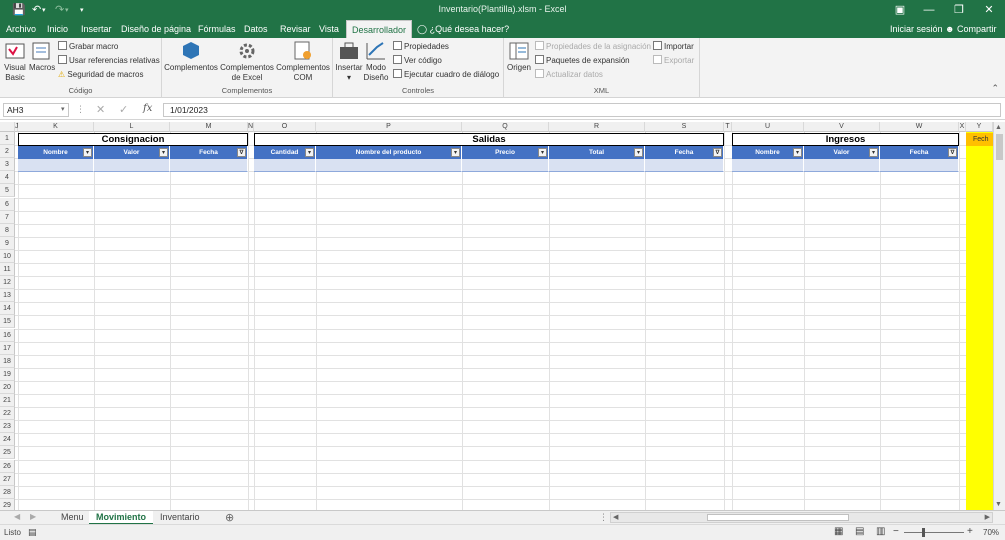 This screenshot has height=540, width=1005. Describe the element at coordinates (673, 47) in the screenshot. I see `import-button: Importar` at that location.